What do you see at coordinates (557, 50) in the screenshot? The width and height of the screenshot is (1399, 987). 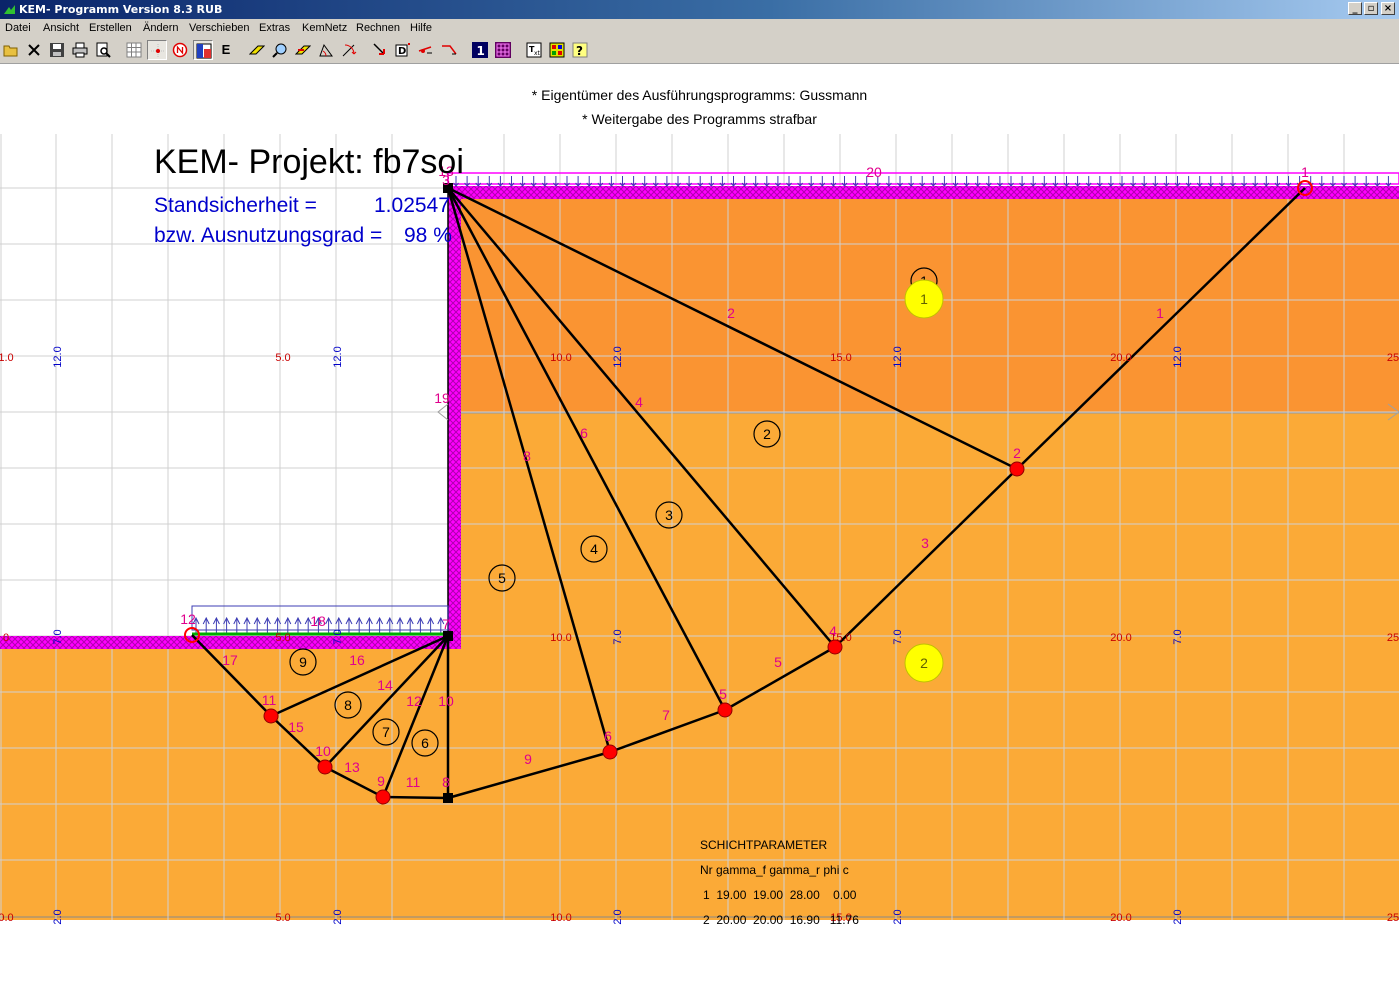 I see `palette-button` at bounding box center [557, 50].